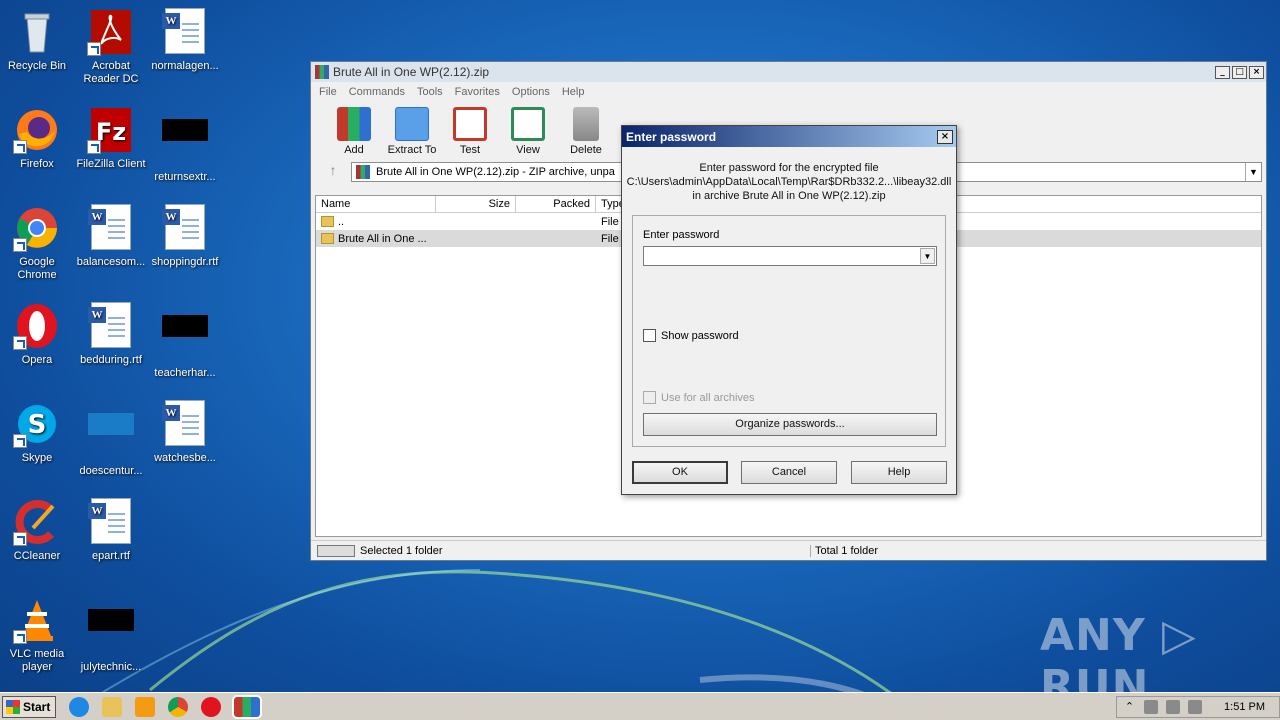 Image resolution: width=1280 pixels, height=720 pixels. I want to click on skype-icon: S, so click(37, 424).